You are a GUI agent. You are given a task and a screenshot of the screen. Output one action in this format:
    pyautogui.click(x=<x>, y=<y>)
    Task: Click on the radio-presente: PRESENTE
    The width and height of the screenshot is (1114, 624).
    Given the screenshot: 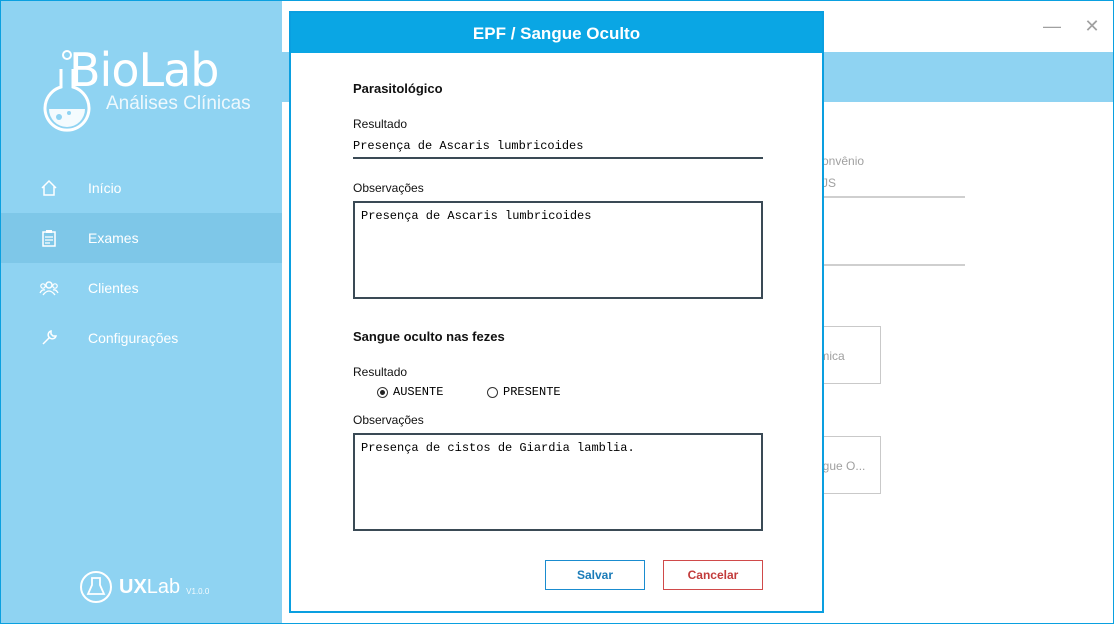 What is the action you would take?
    pyautogui.click(x=524, y=392)
    